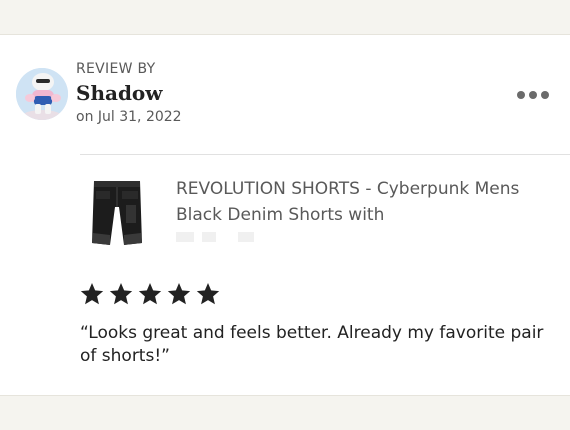  What do you see at coordinates (325, 154) in the screenshot?
I see `divider` at bounding box center [325, 154].